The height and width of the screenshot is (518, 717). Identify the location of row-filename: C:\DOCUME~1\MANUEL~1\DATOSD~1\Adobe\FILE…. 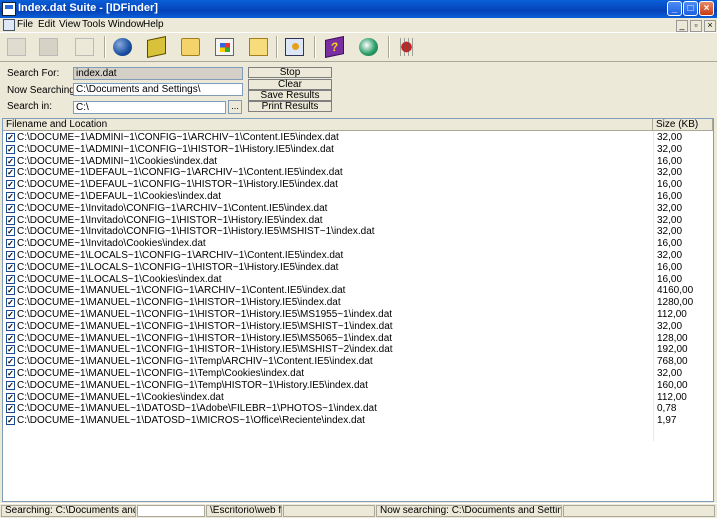
(197, 409).